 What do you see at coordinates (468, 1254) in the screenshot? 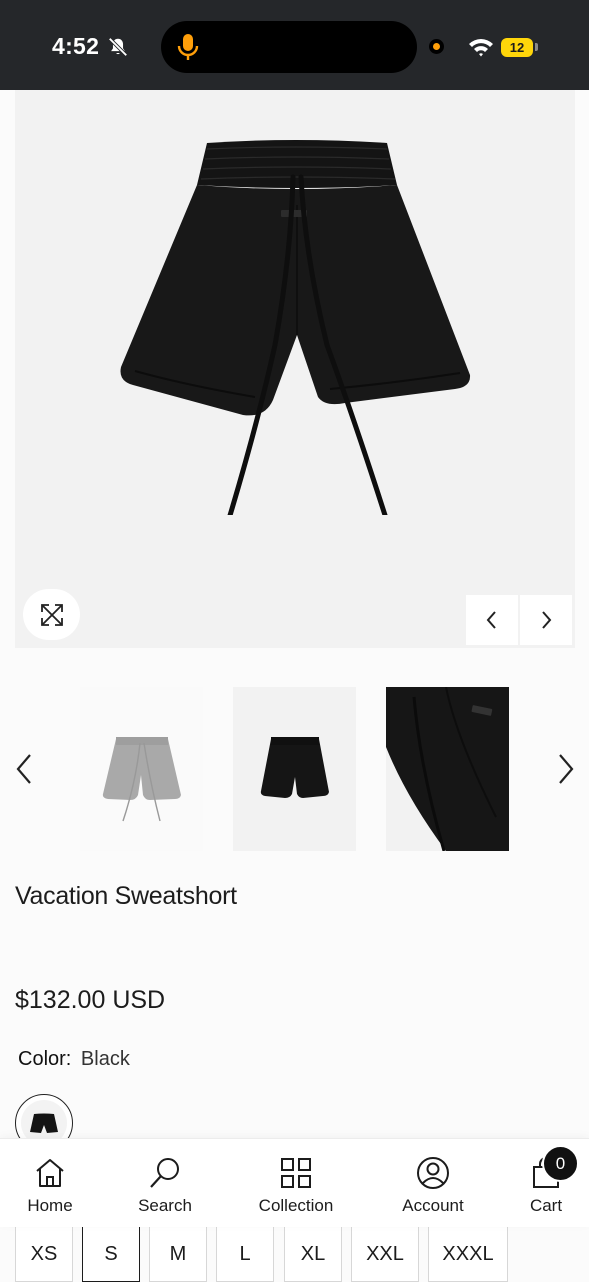
I see `size-option-xxxl: XXXL` at bounding box center [468, 1254].